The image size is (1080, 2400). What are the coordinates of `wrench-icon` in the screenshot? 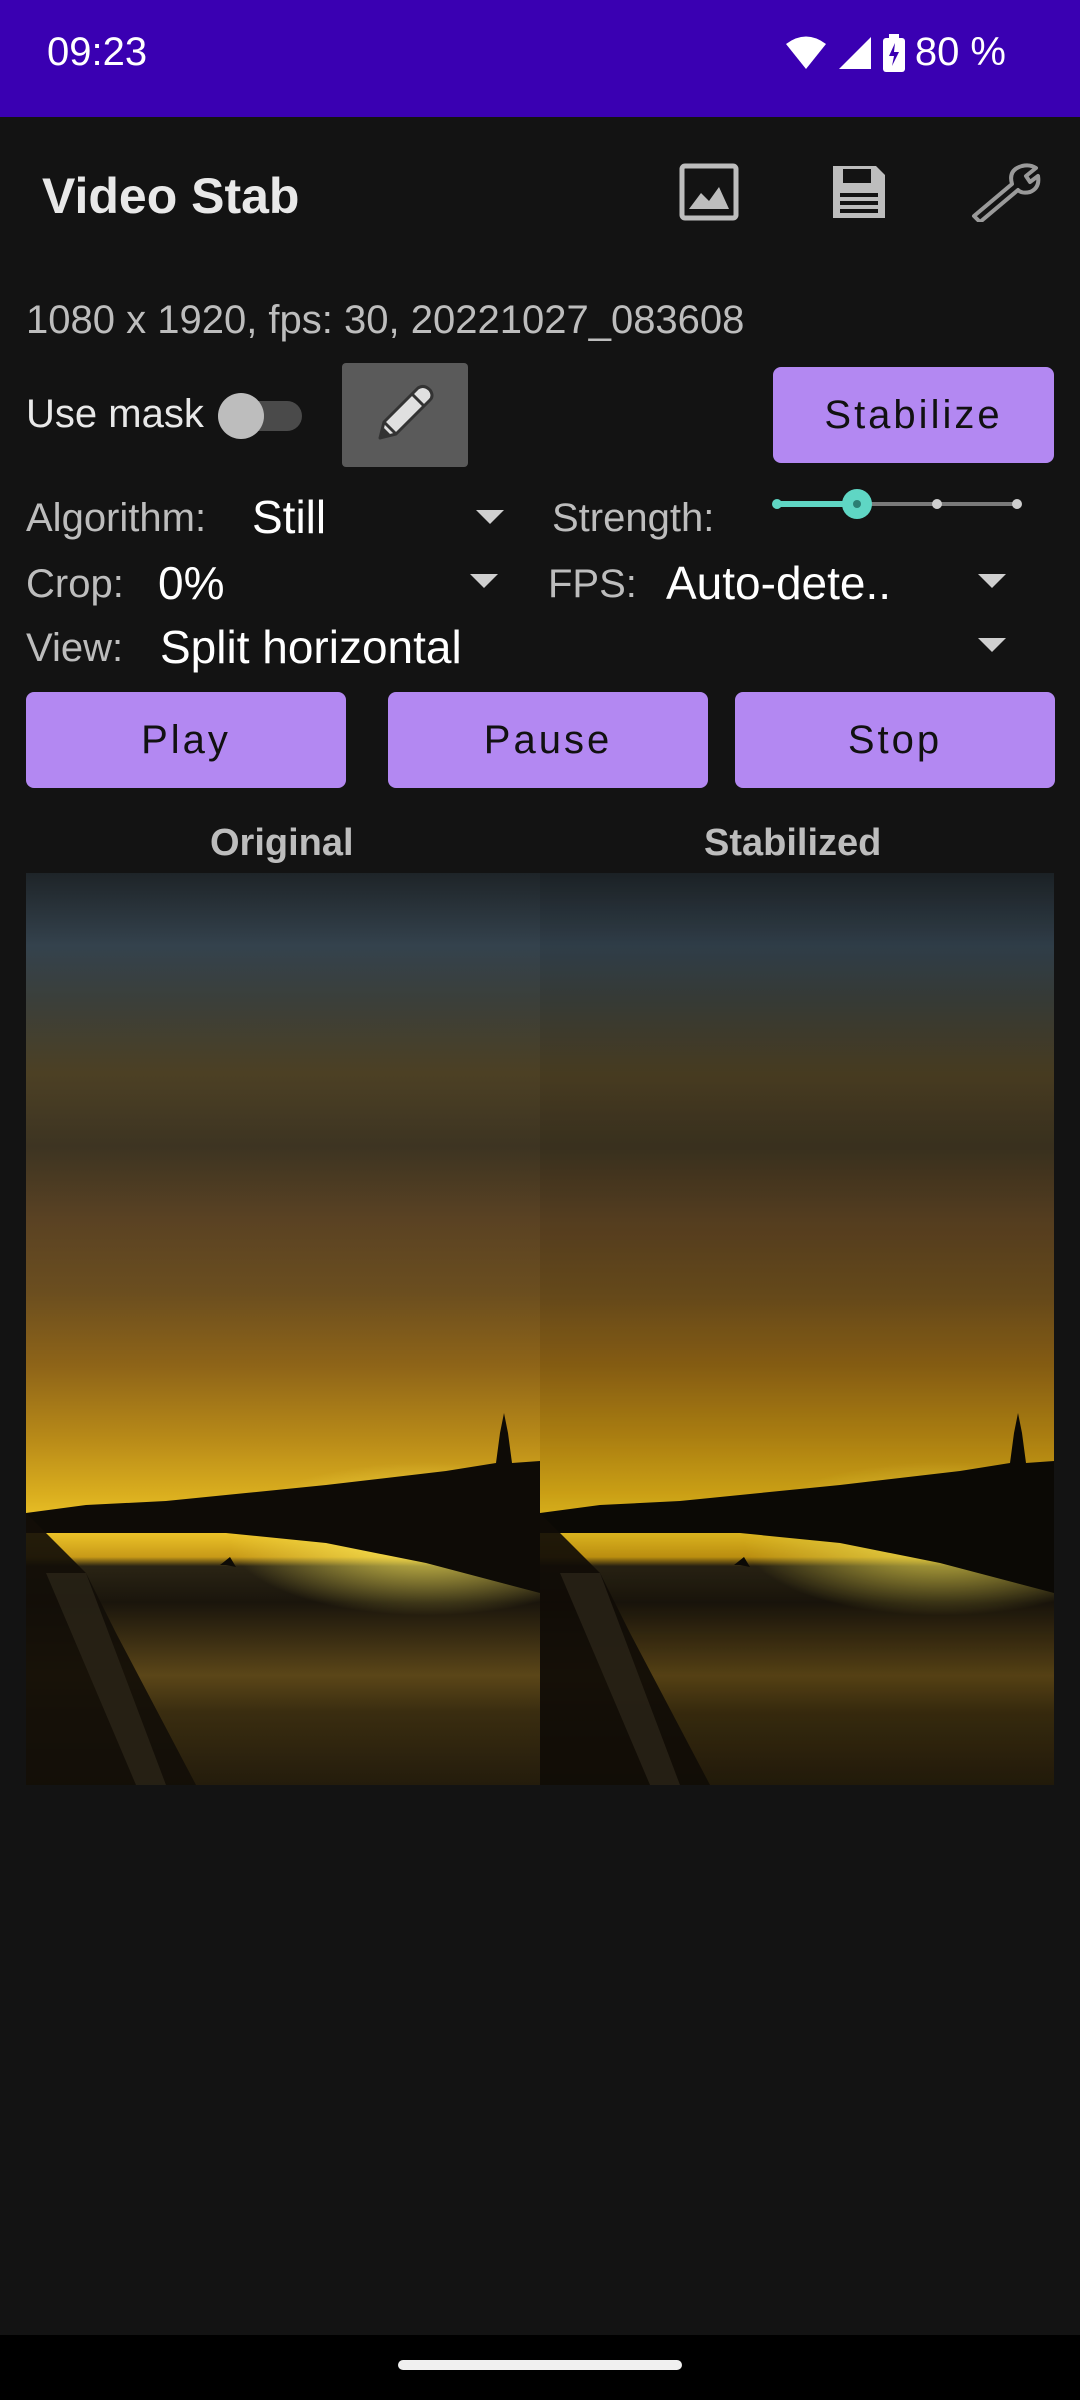 It's located at (1005, 192).